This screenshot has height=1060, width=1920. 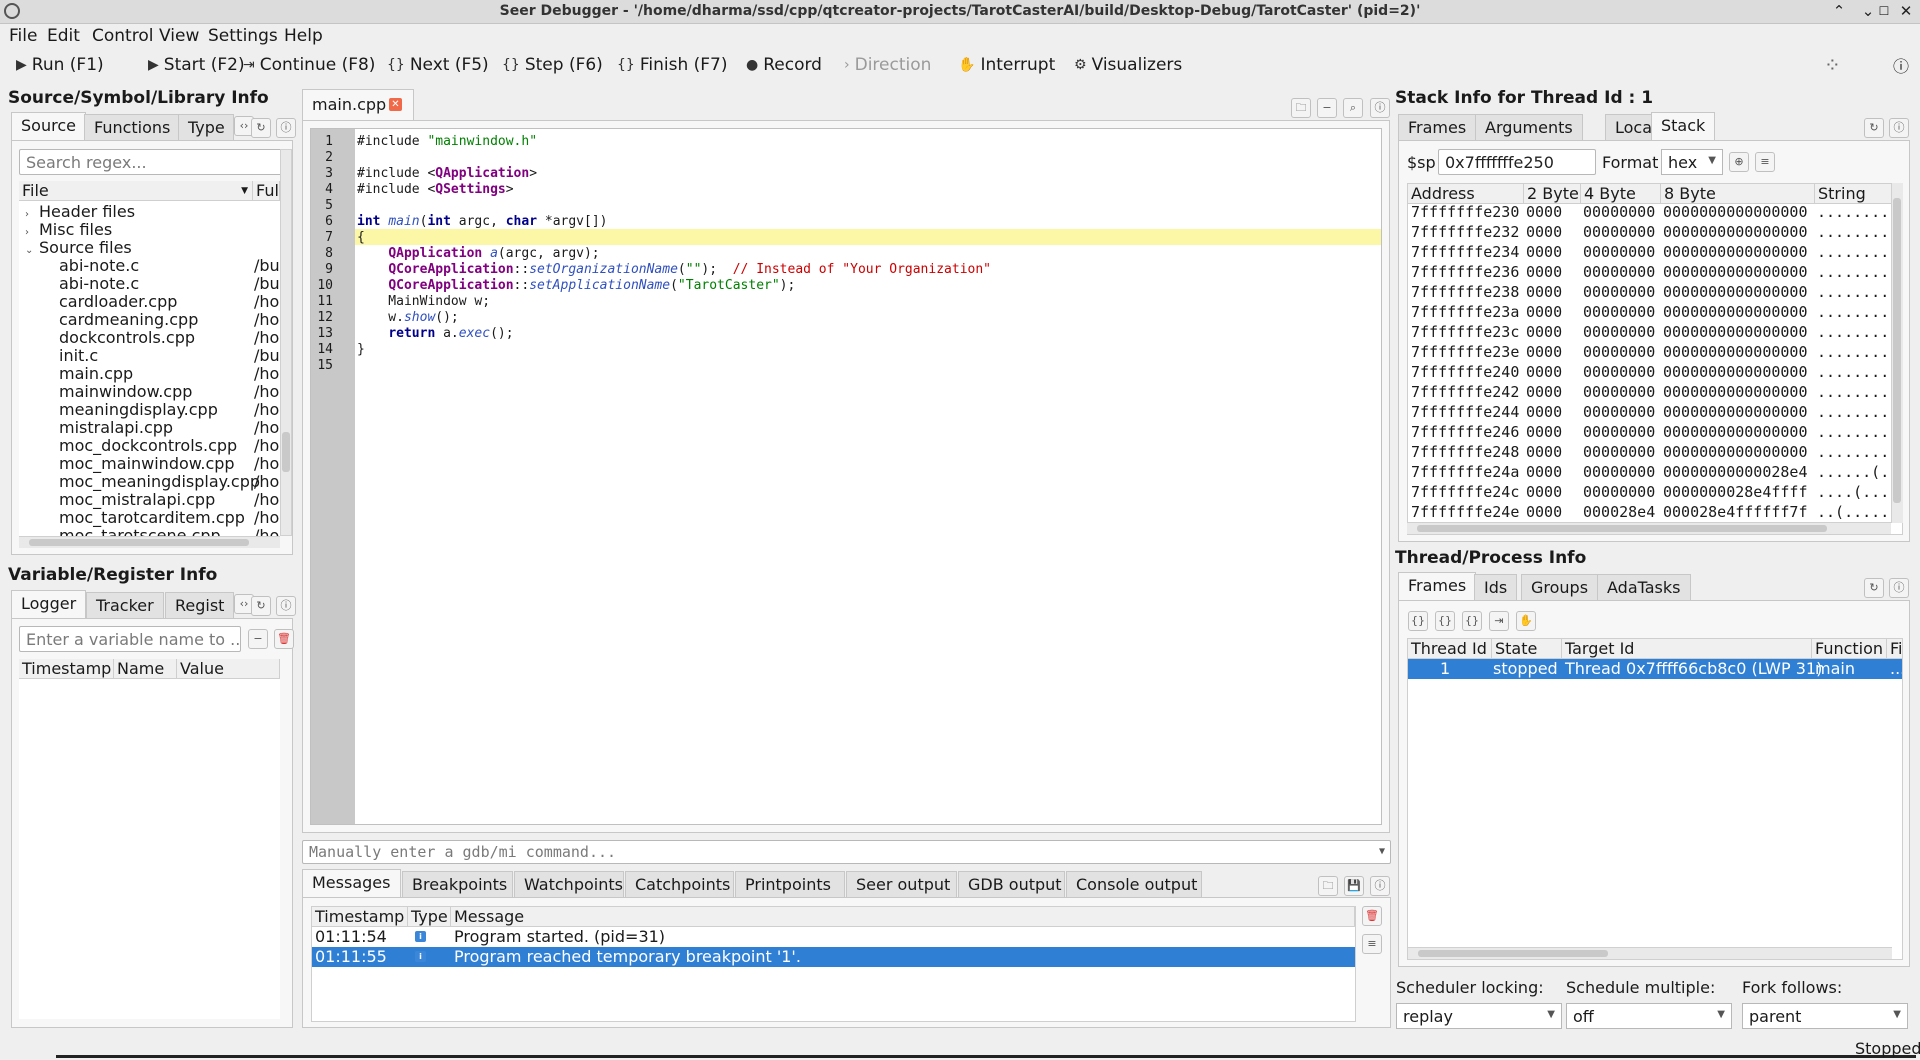 I want to click on tab-ids: Ids, so click(x=1496, y=587).